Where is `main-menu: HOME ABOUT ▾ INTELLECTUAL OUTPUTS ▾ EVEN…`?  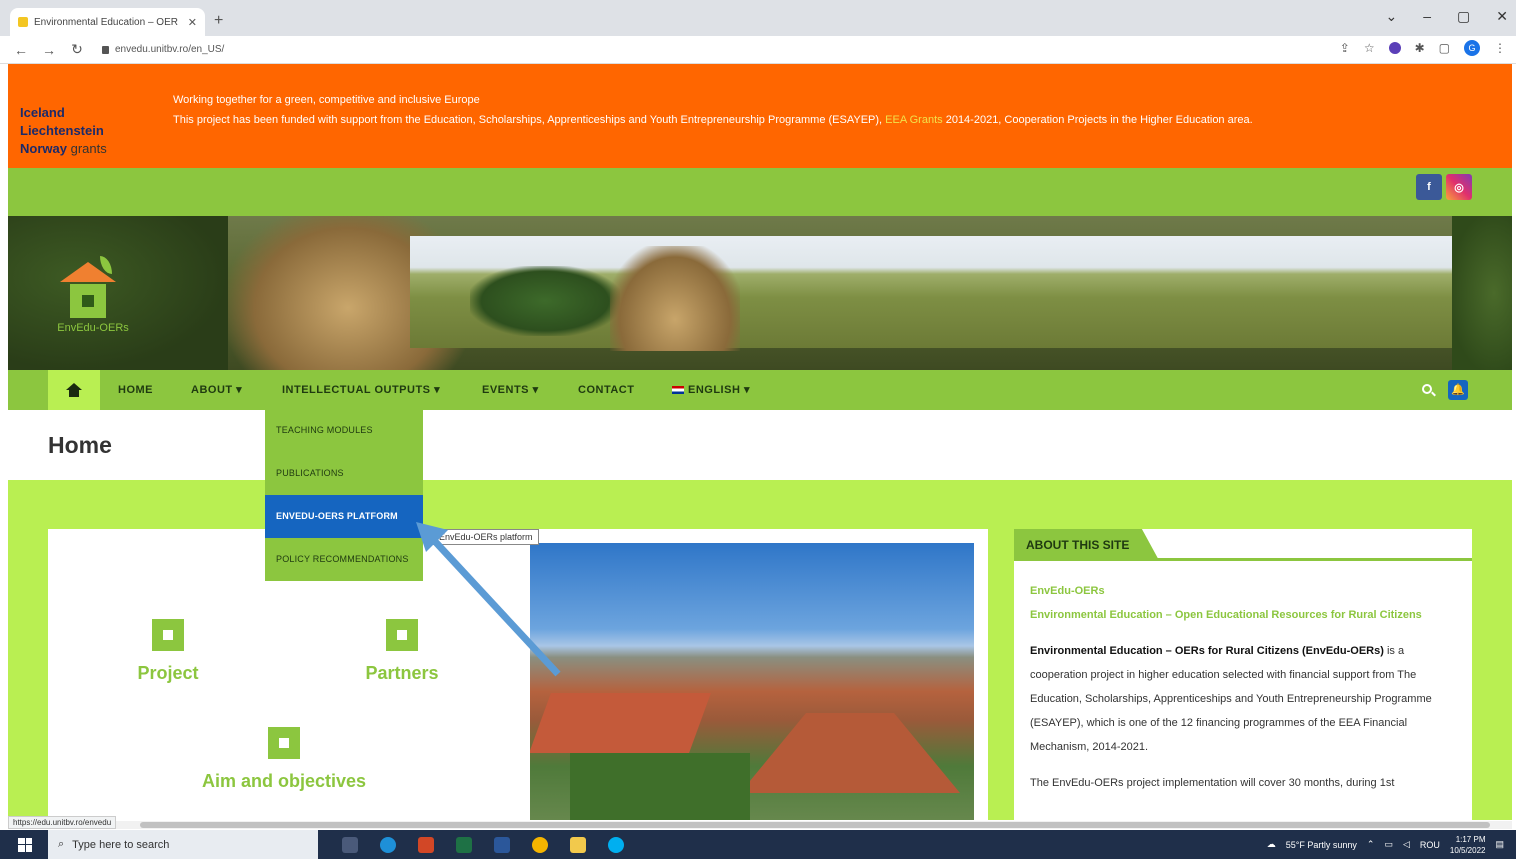 main-menu: HOME ABOUT ▾ INTELLECTUAL OUTPUTS ▾ EVEN… is located at coordinates (760, 390).